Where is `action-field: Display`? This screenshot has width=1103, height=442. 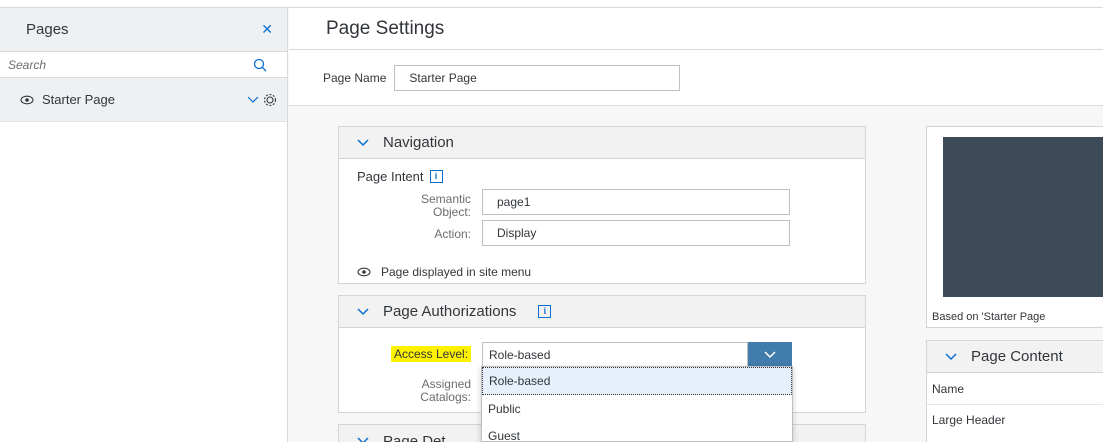 action-field: Display is located at coordinates (636, 233).